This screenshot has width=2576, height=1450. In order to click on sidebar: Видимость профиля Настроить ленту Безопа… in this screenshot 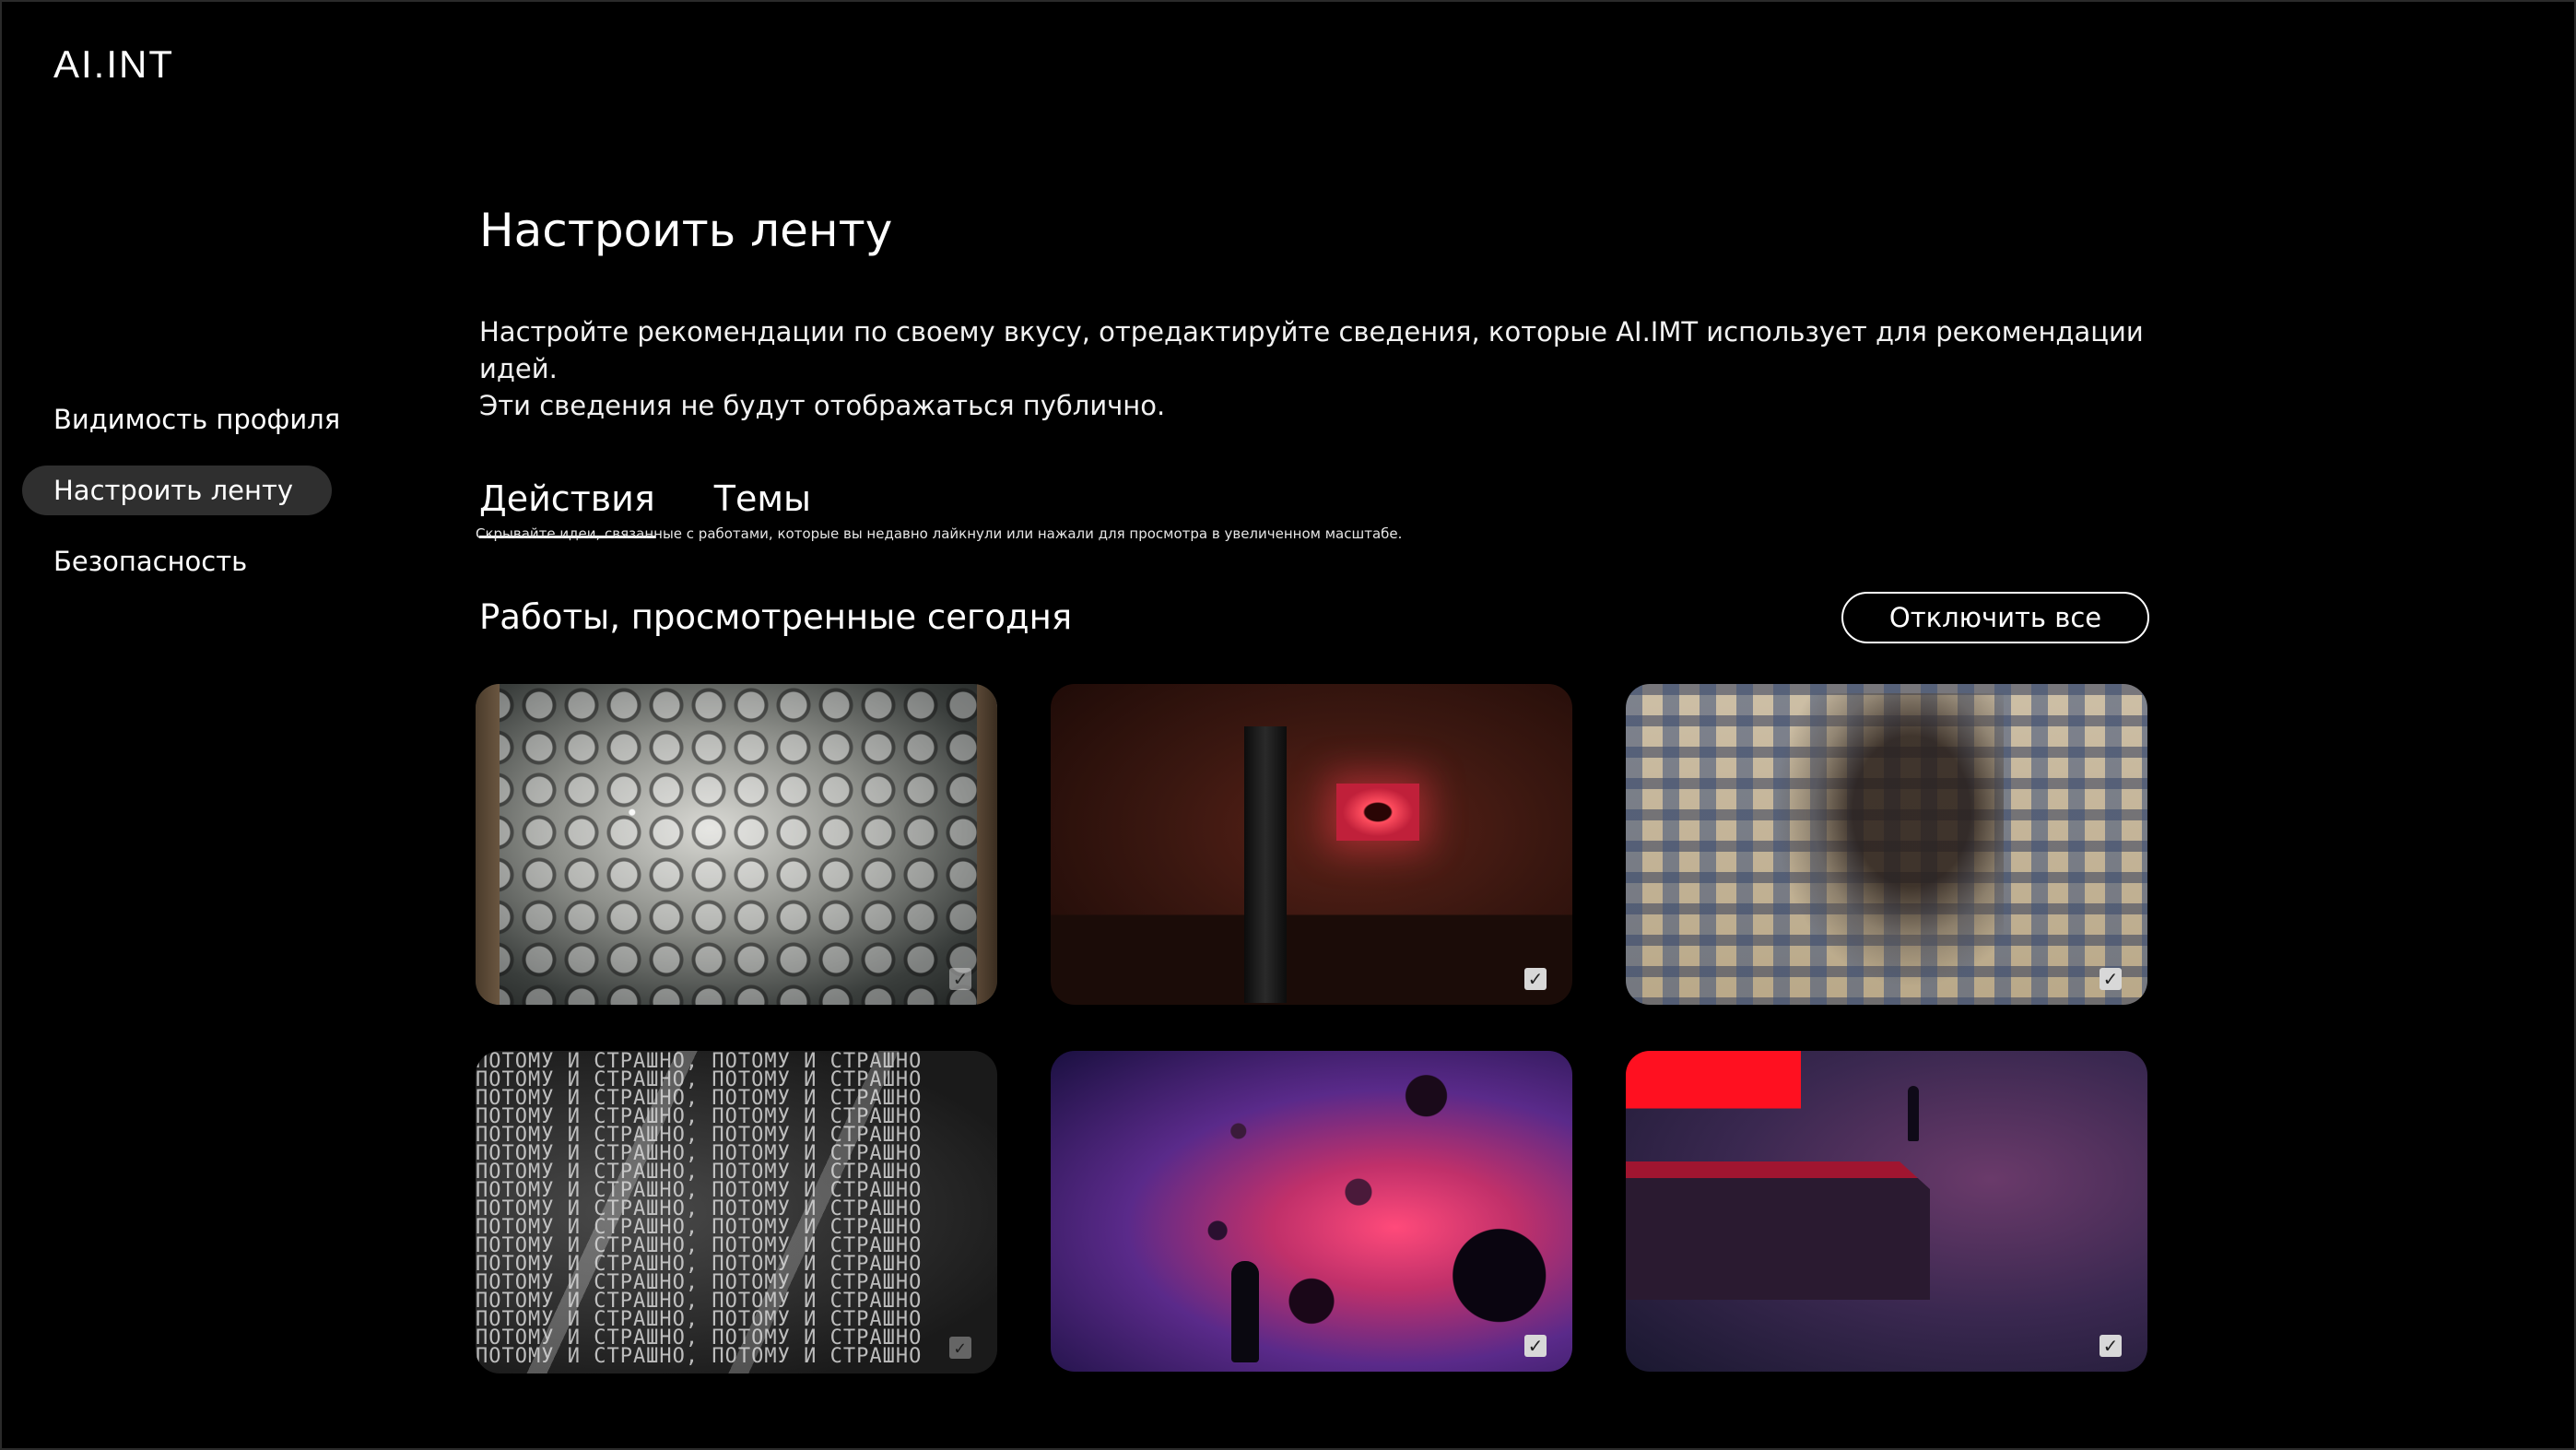, I will do `click(181, 501)`.